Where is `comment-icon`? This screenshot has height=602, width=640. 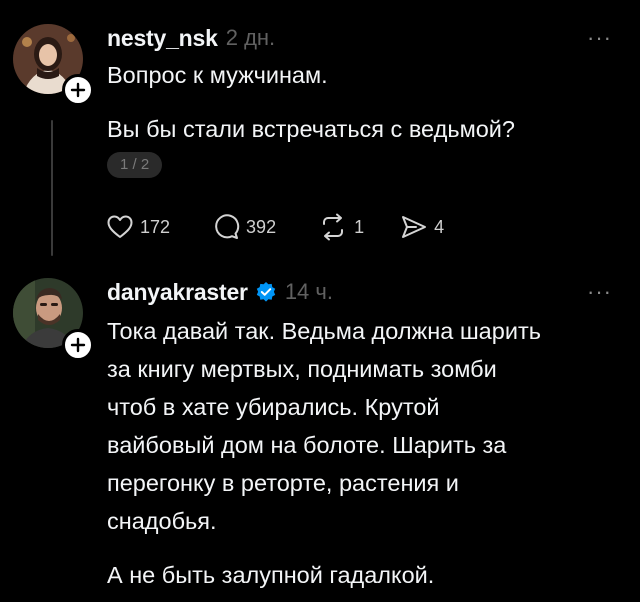 comment-icon is located at coordinates (227, 226).